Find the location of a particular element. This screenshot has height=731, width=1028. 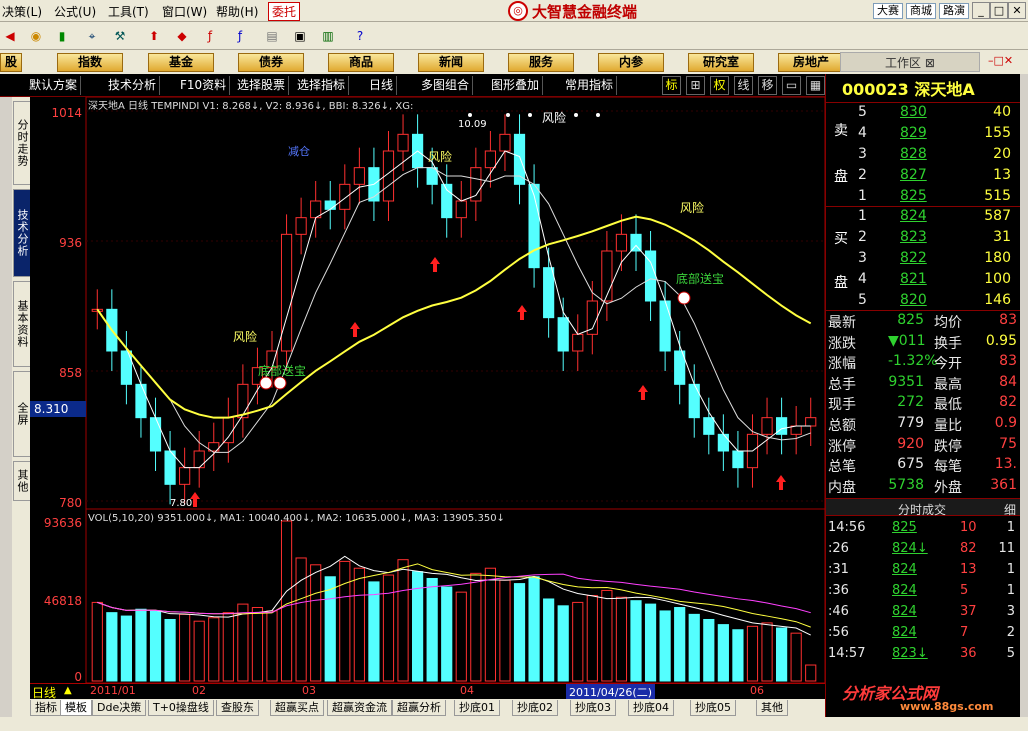

nav-insider: 内参 is located at coordinates (631, 62).